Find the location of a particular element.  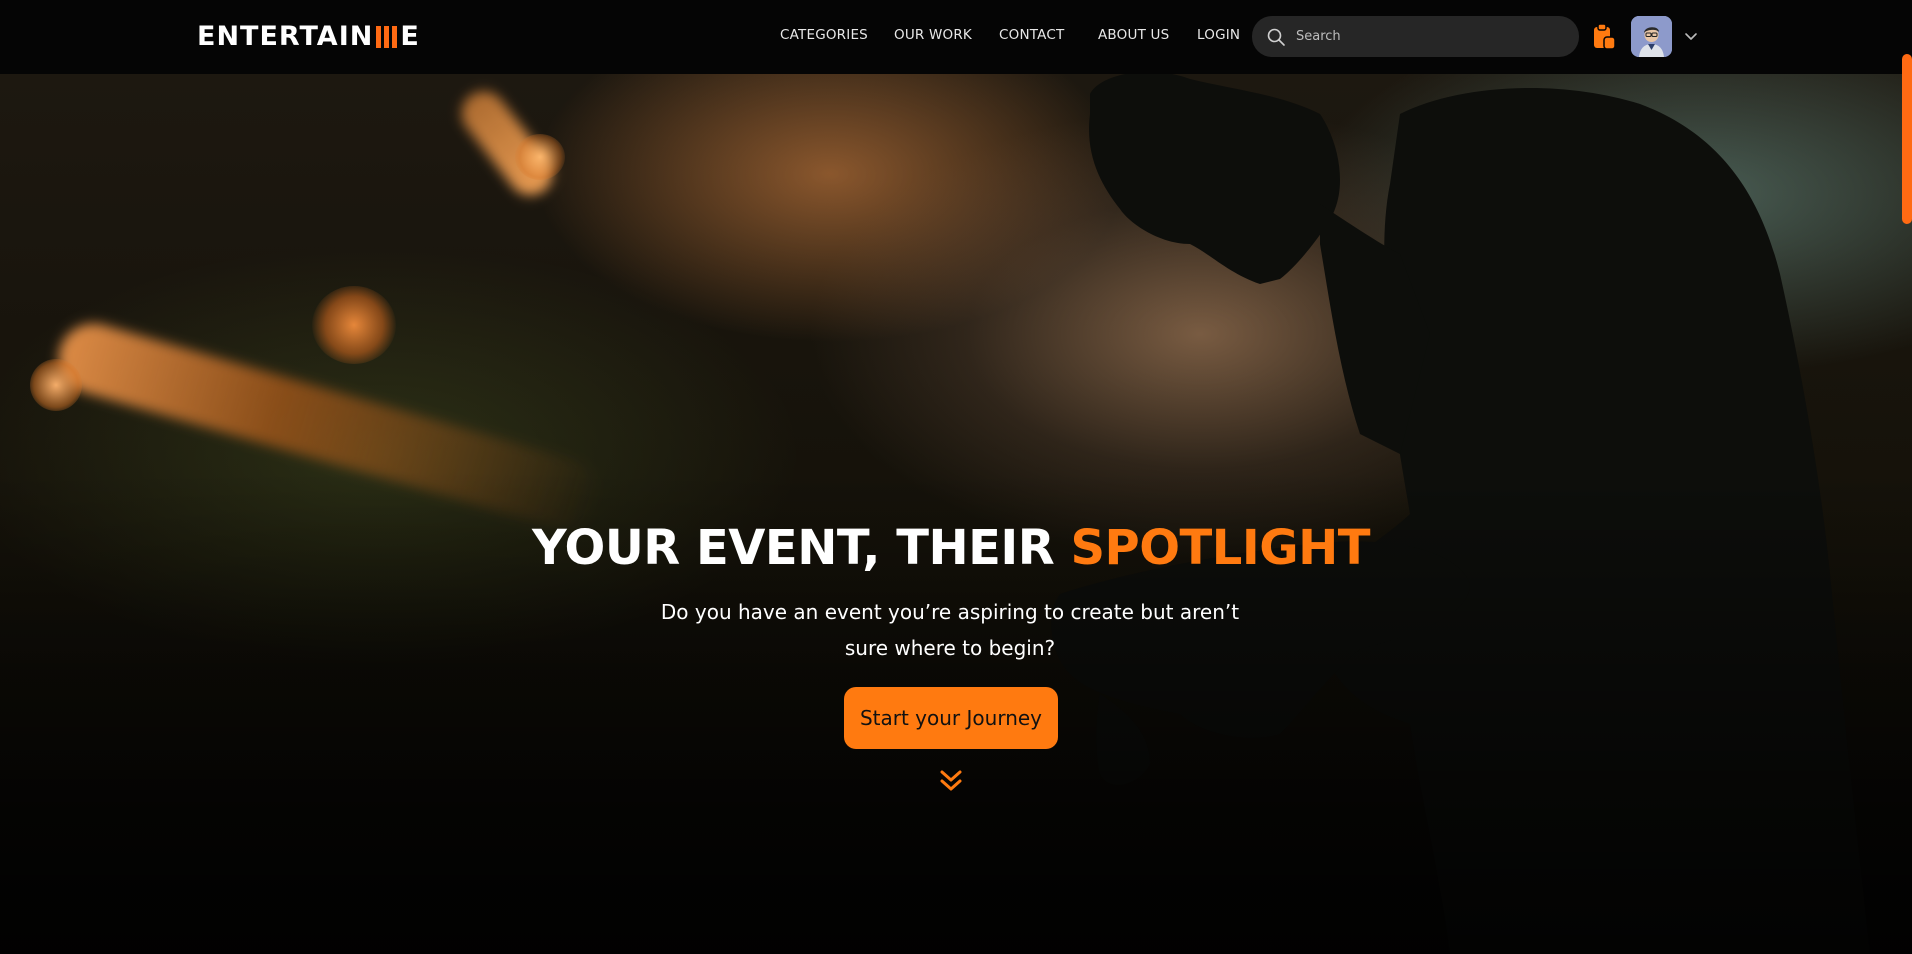

logo-text-right: E is located at coordinates (410, 36).